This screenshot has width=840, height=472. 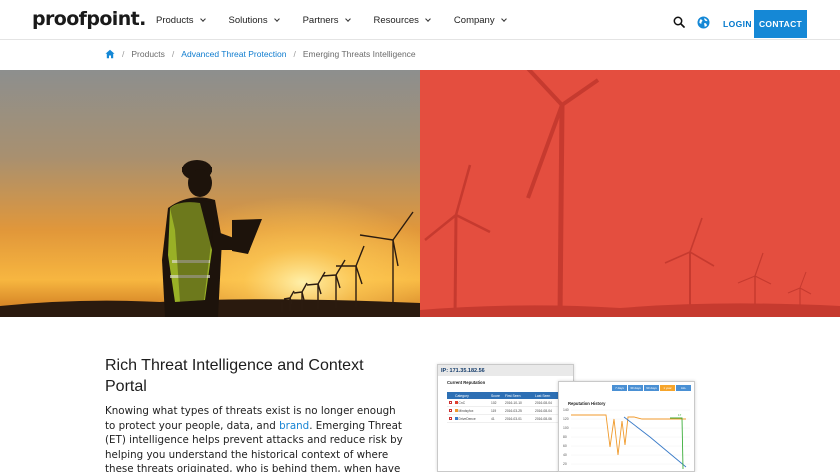 What do you see at coordinates (396, 20) in the screenshot?
I see `nav-resources-label: Resources` at bounding box center [396, 20].